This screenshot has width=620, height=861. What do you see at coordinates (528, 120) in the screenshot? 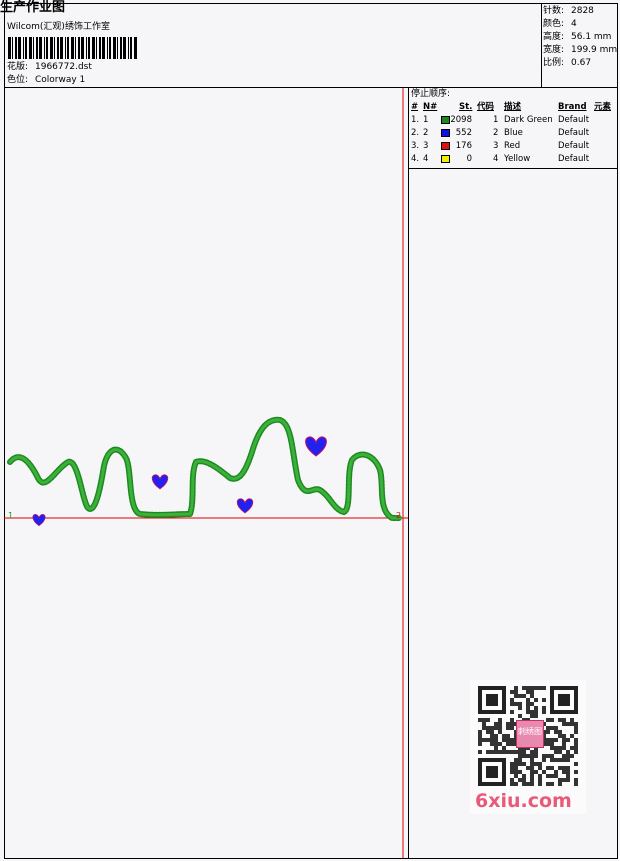
I see `row-description: Dark Green` at bounding box center [528, 120].